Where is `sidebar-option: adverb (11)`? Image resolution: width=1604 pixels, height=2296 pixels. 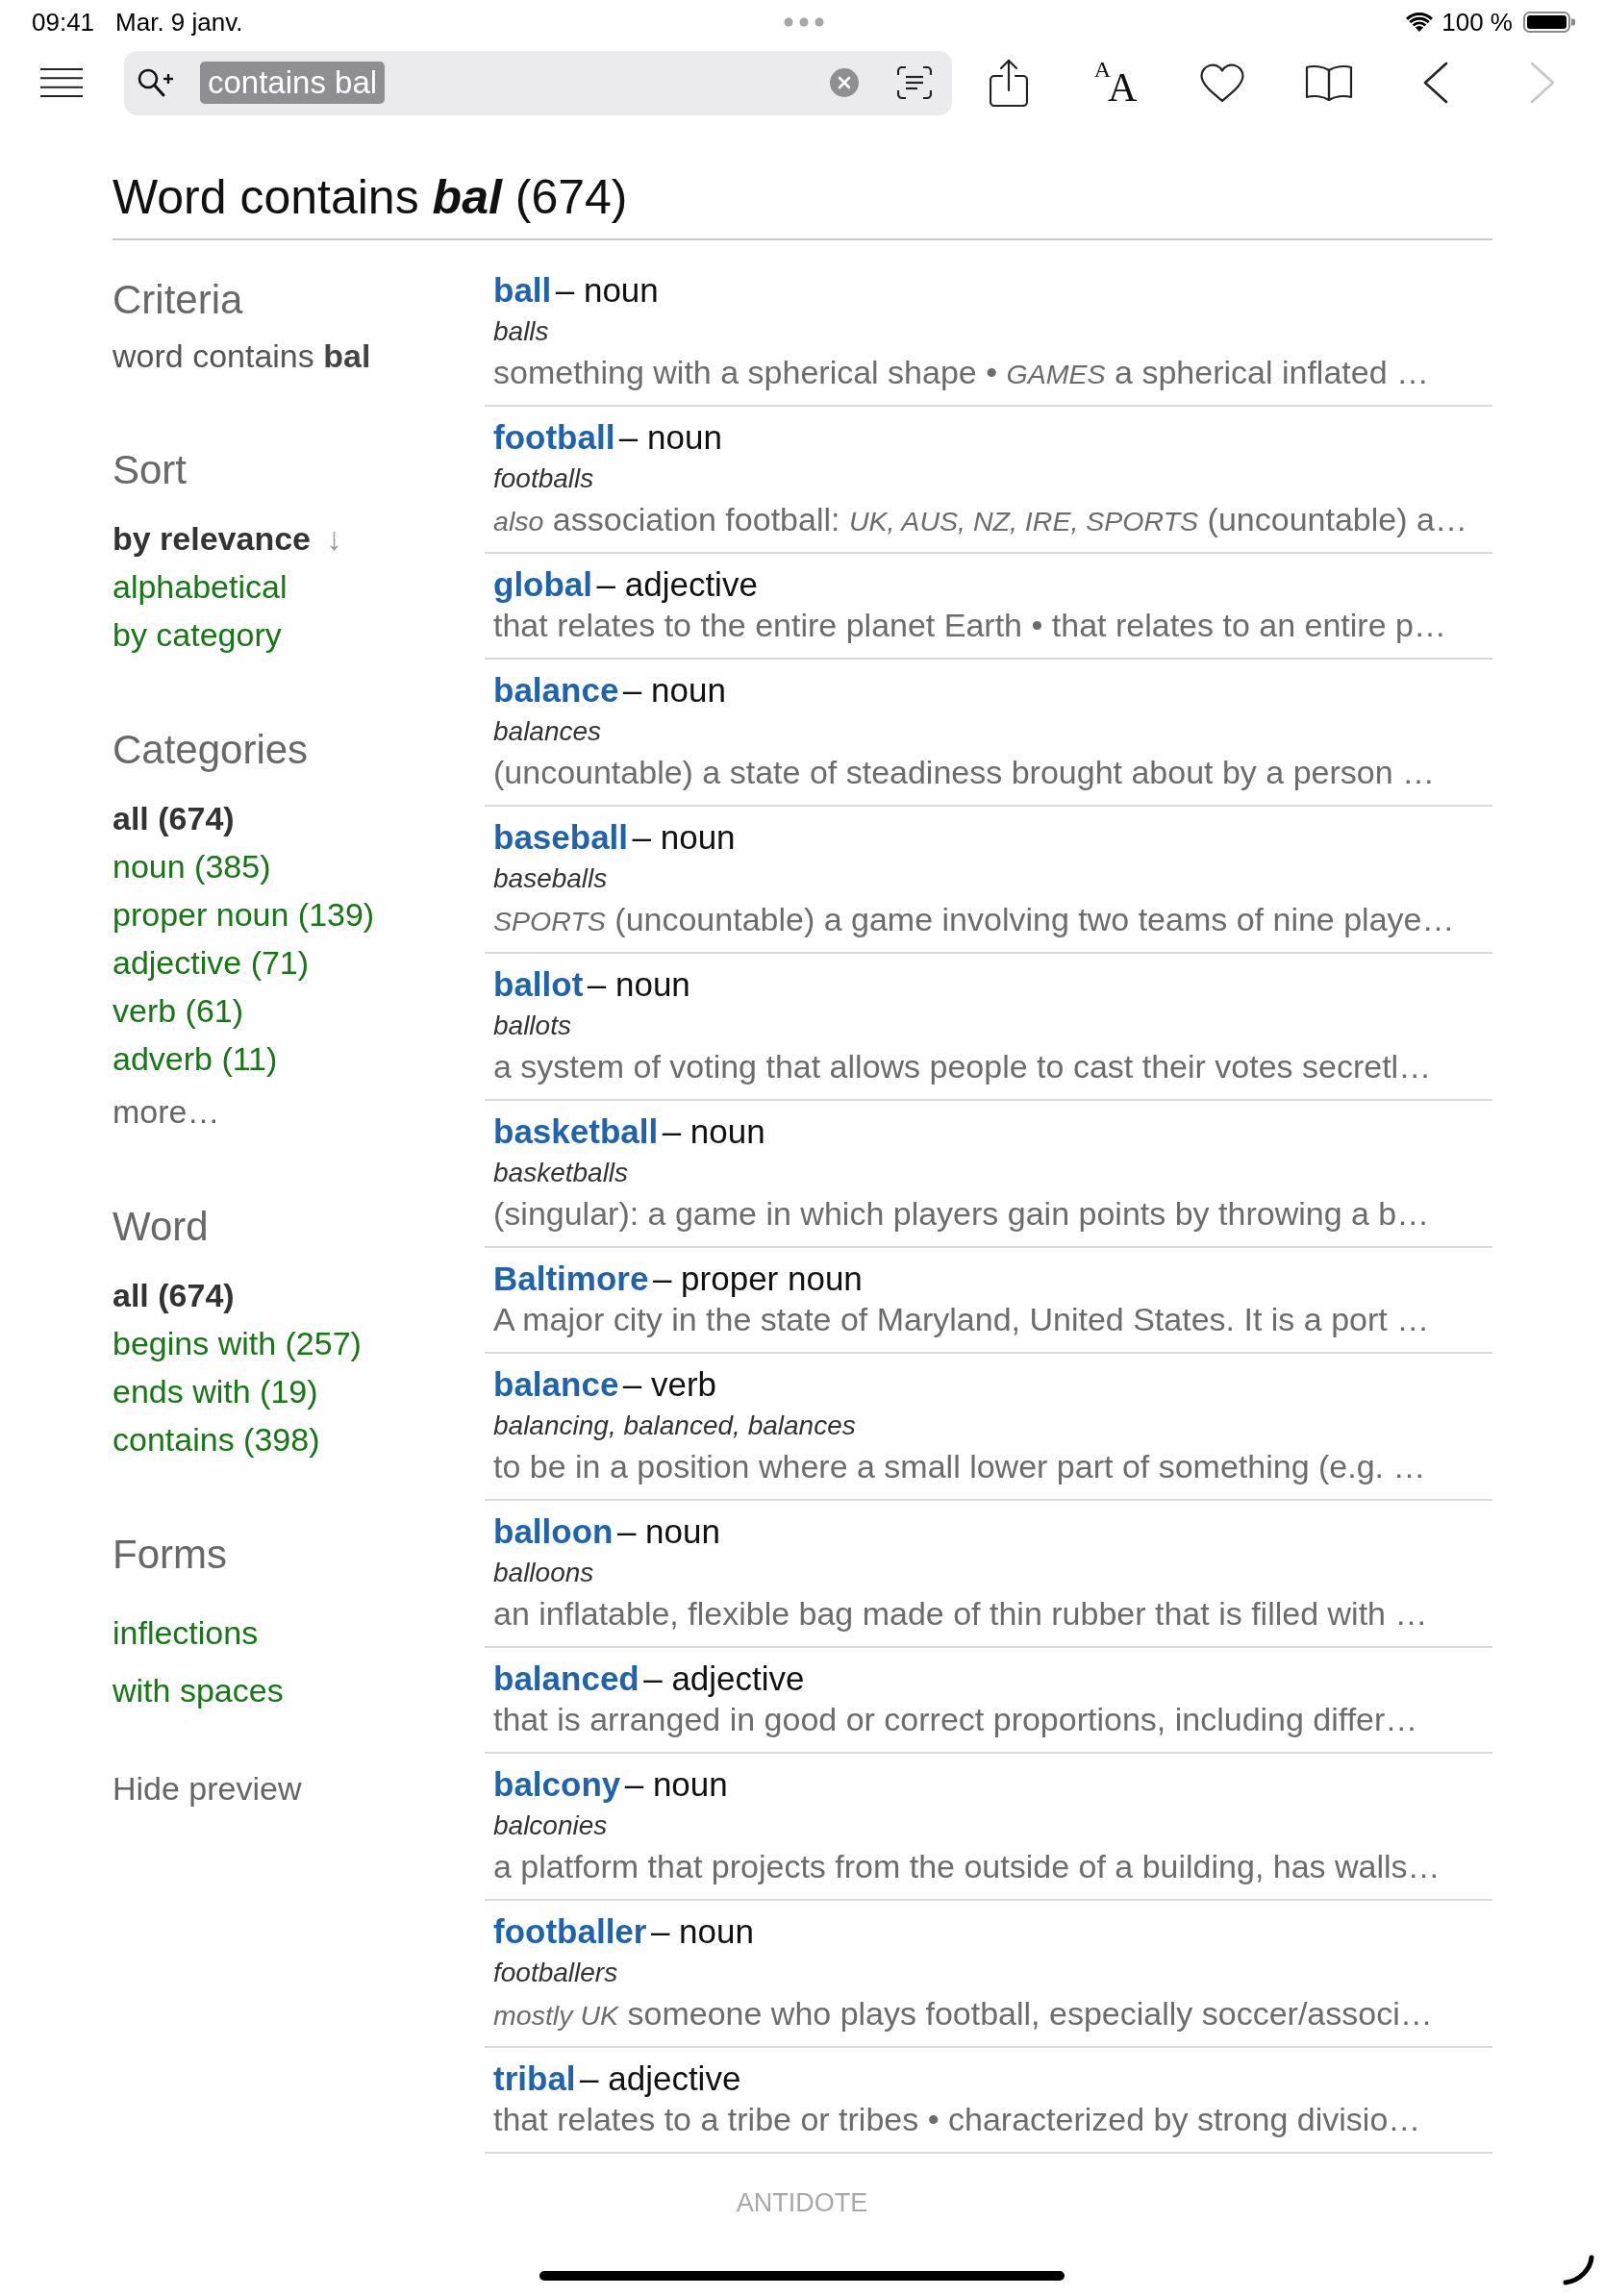
sidebar-option: adverb (11) is located at coordinates (195, 1059).